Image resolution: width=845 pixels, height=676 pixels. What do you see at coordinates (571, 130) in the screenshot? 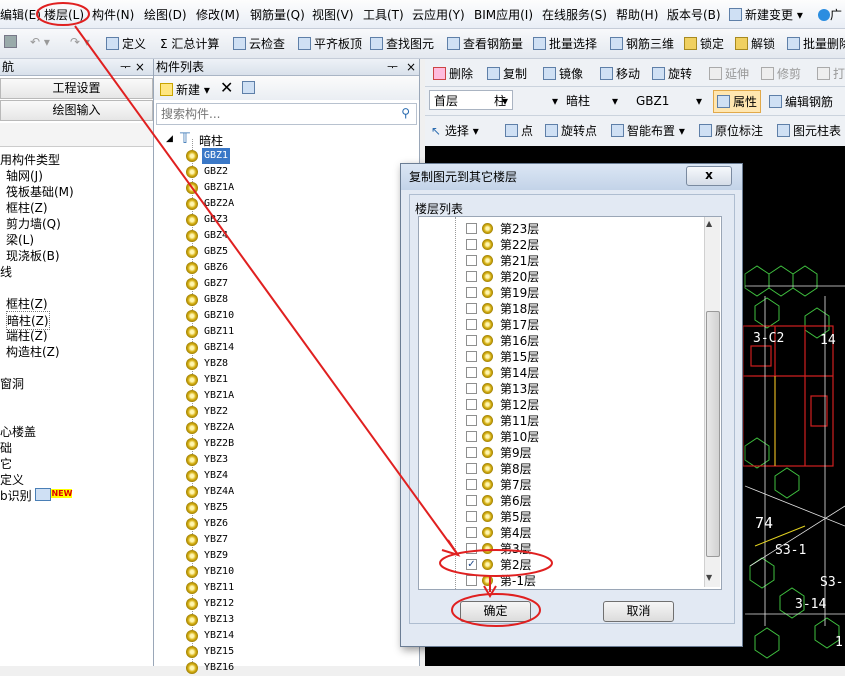
I see `rotate-point-button: 旋转点` at bounding box center [571, 130].